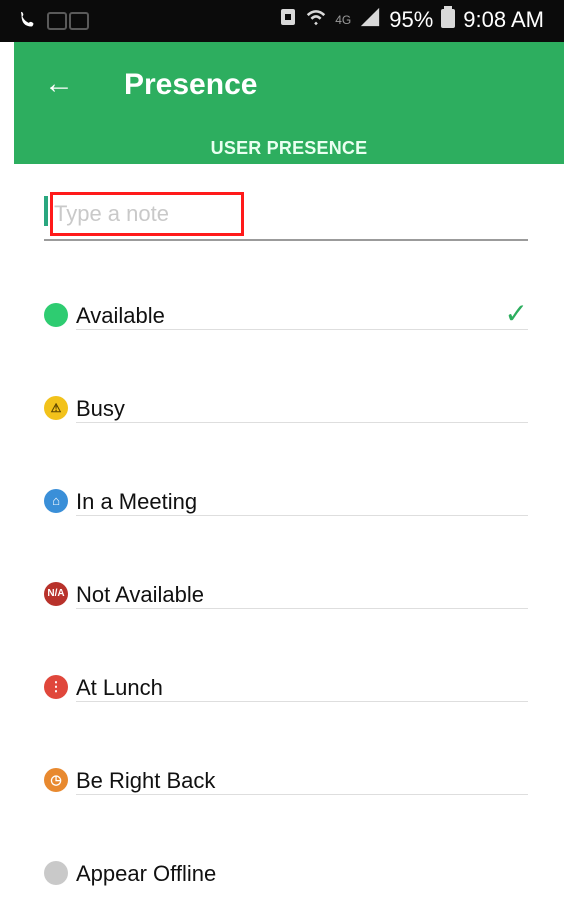  I want to click on presence-label: Appear Offline, so click(146, 873).